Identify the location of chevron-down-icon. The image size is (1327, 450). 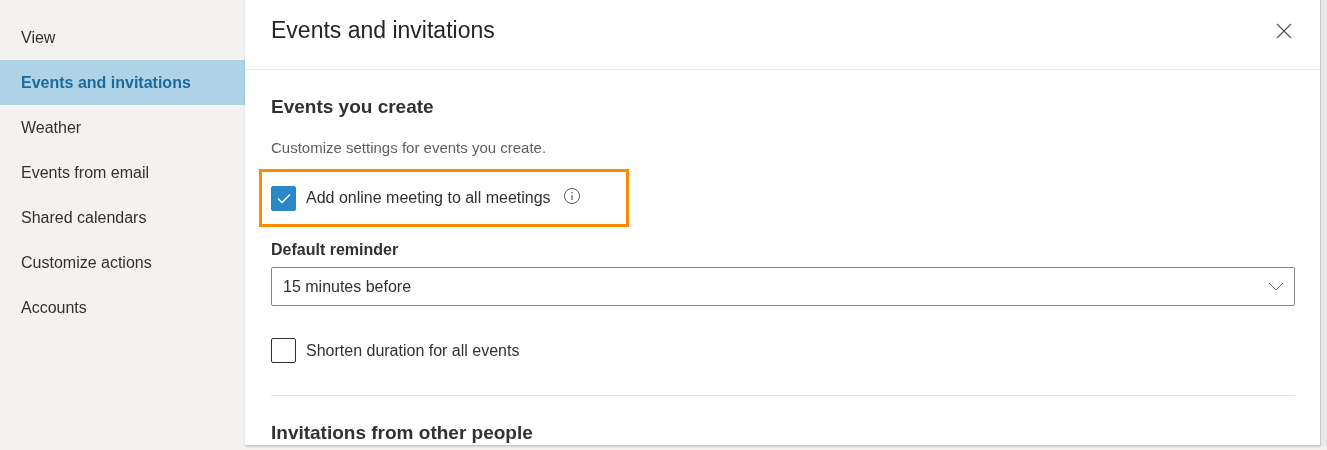
(1276, 286).